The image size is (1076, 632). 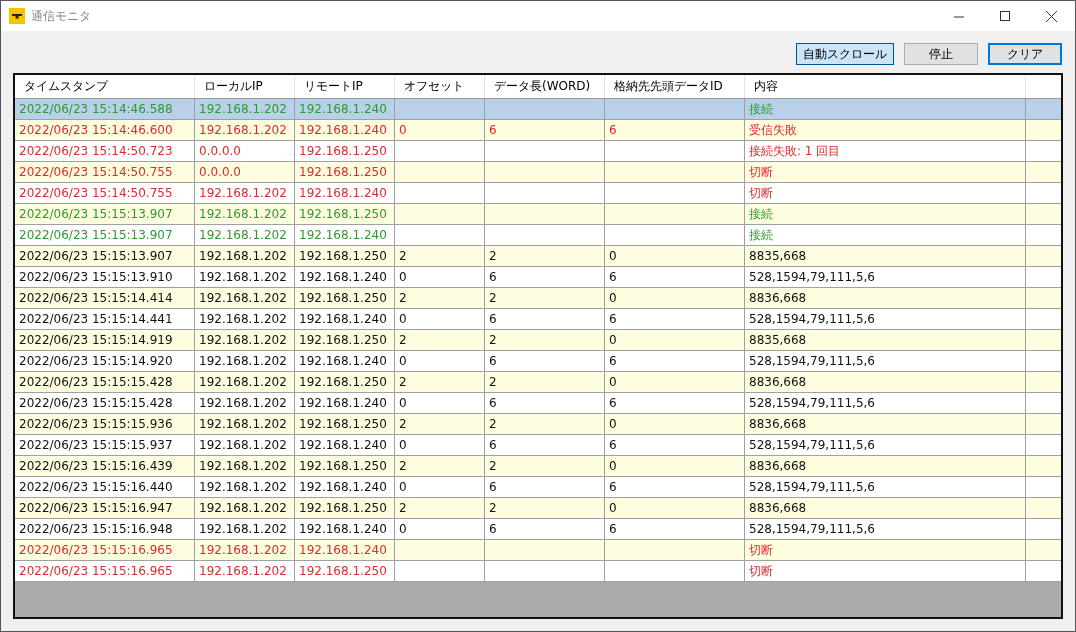 I want to click on table-cell: 2022/06/23 15:15:13.907, so click(x=105, y=214).